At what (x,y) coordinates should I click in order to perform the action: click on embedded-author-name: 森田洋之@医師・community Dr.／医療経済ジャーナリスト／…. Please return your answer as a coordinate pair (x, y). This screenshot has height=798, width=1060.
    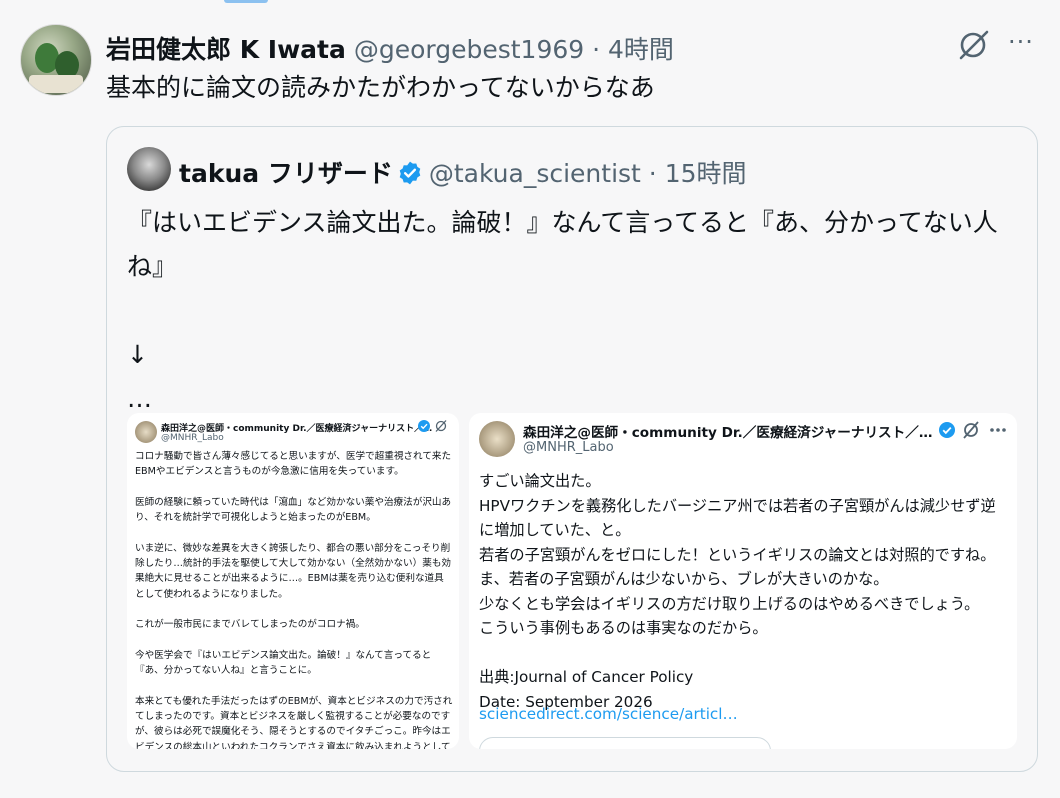
    Looking at the image, I should click on (728, 433).